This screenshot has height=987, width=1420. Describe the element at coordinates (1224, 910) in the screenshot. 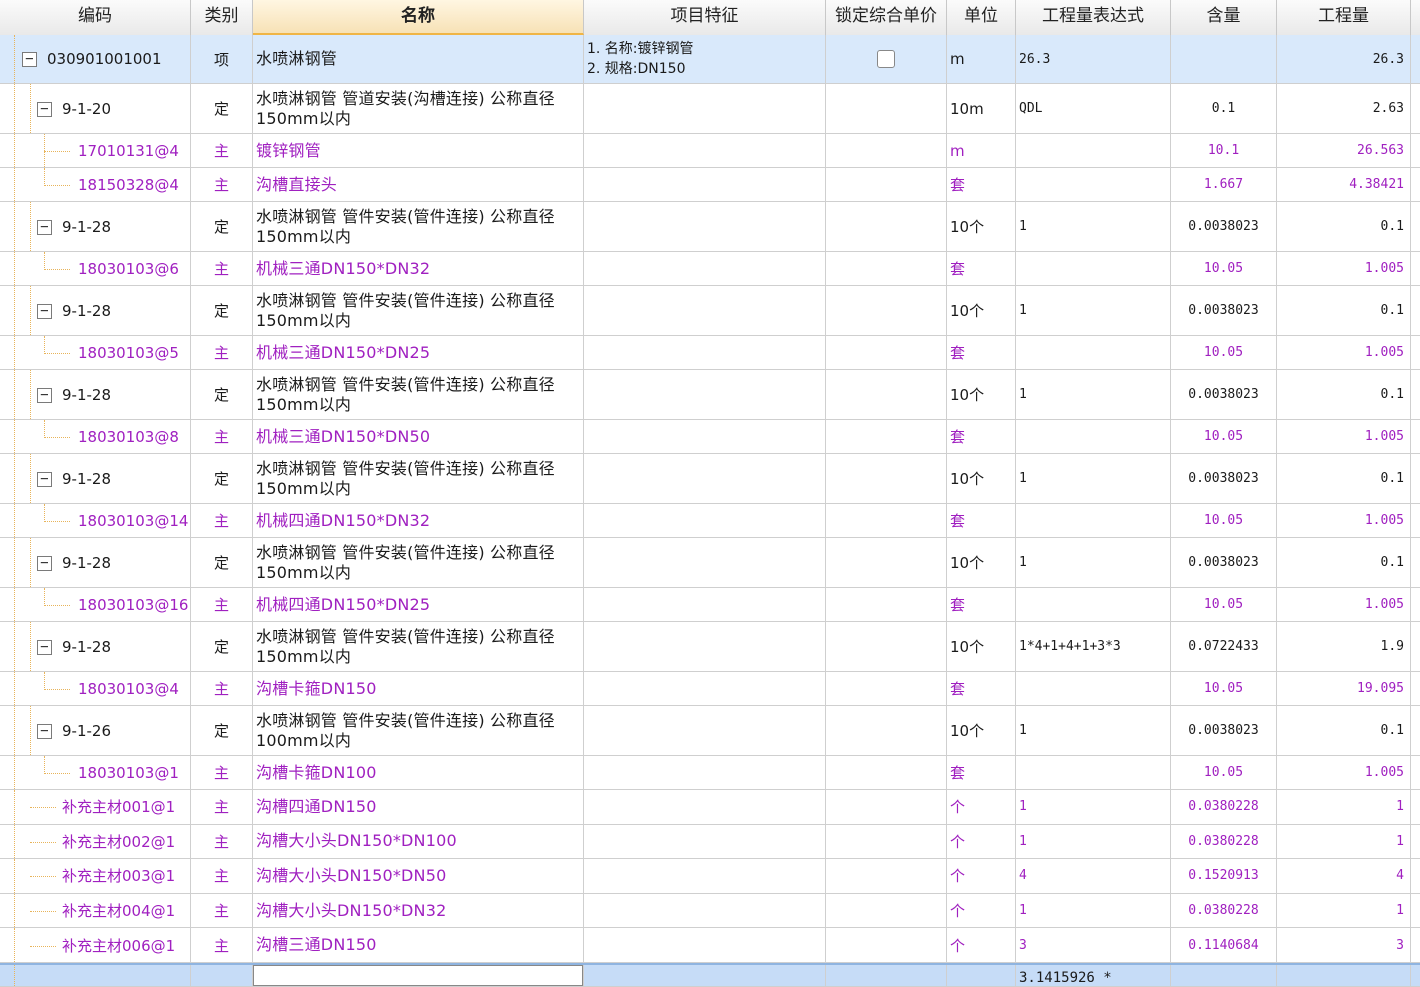

I see `cell-content: 0.0380228` at that location.